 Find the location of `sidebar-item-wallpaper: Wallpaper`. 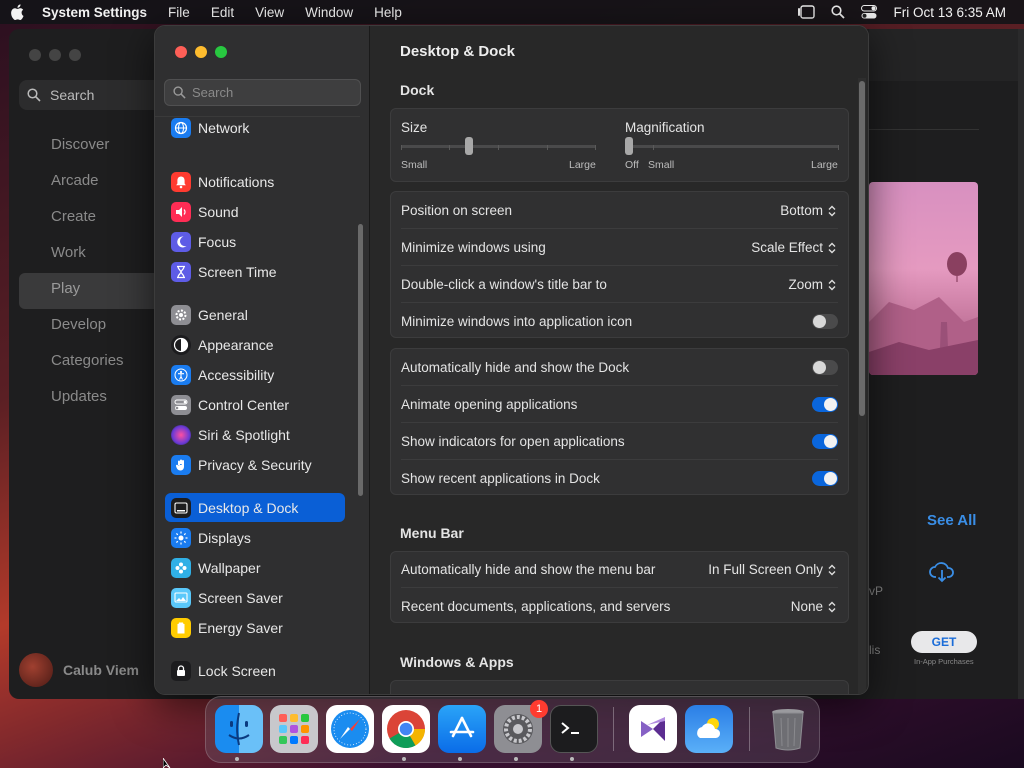

sidebar-item-wallpaper: Wallpaper is located at coordinates (255, 567).